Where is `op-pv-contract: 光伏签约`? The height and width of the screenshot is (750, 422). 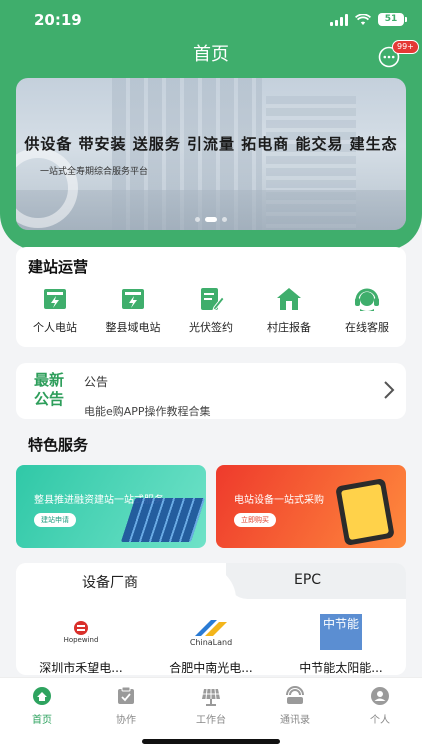
op-pv-contract: 光伏签约 is located at coordinates (211, 310).